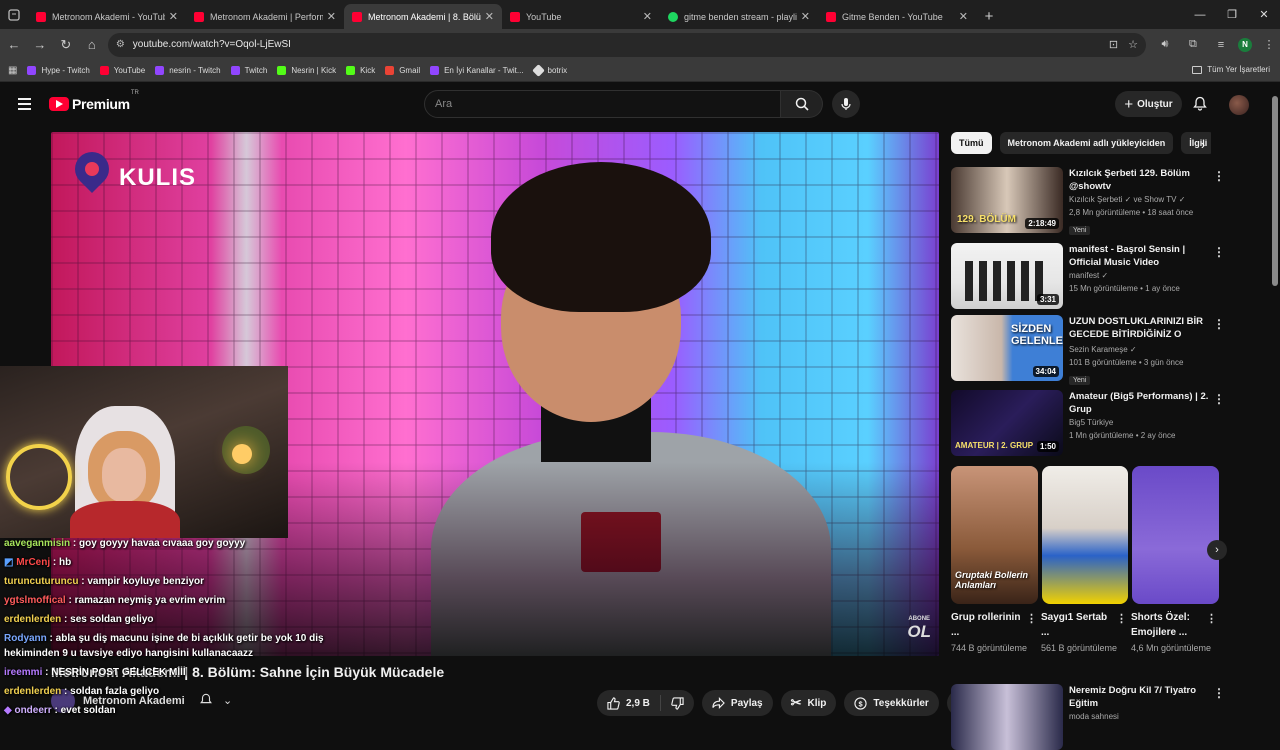  Describe the element at coordinates (14, 14) in the screenshot. I see `workspace-icon` at that location.